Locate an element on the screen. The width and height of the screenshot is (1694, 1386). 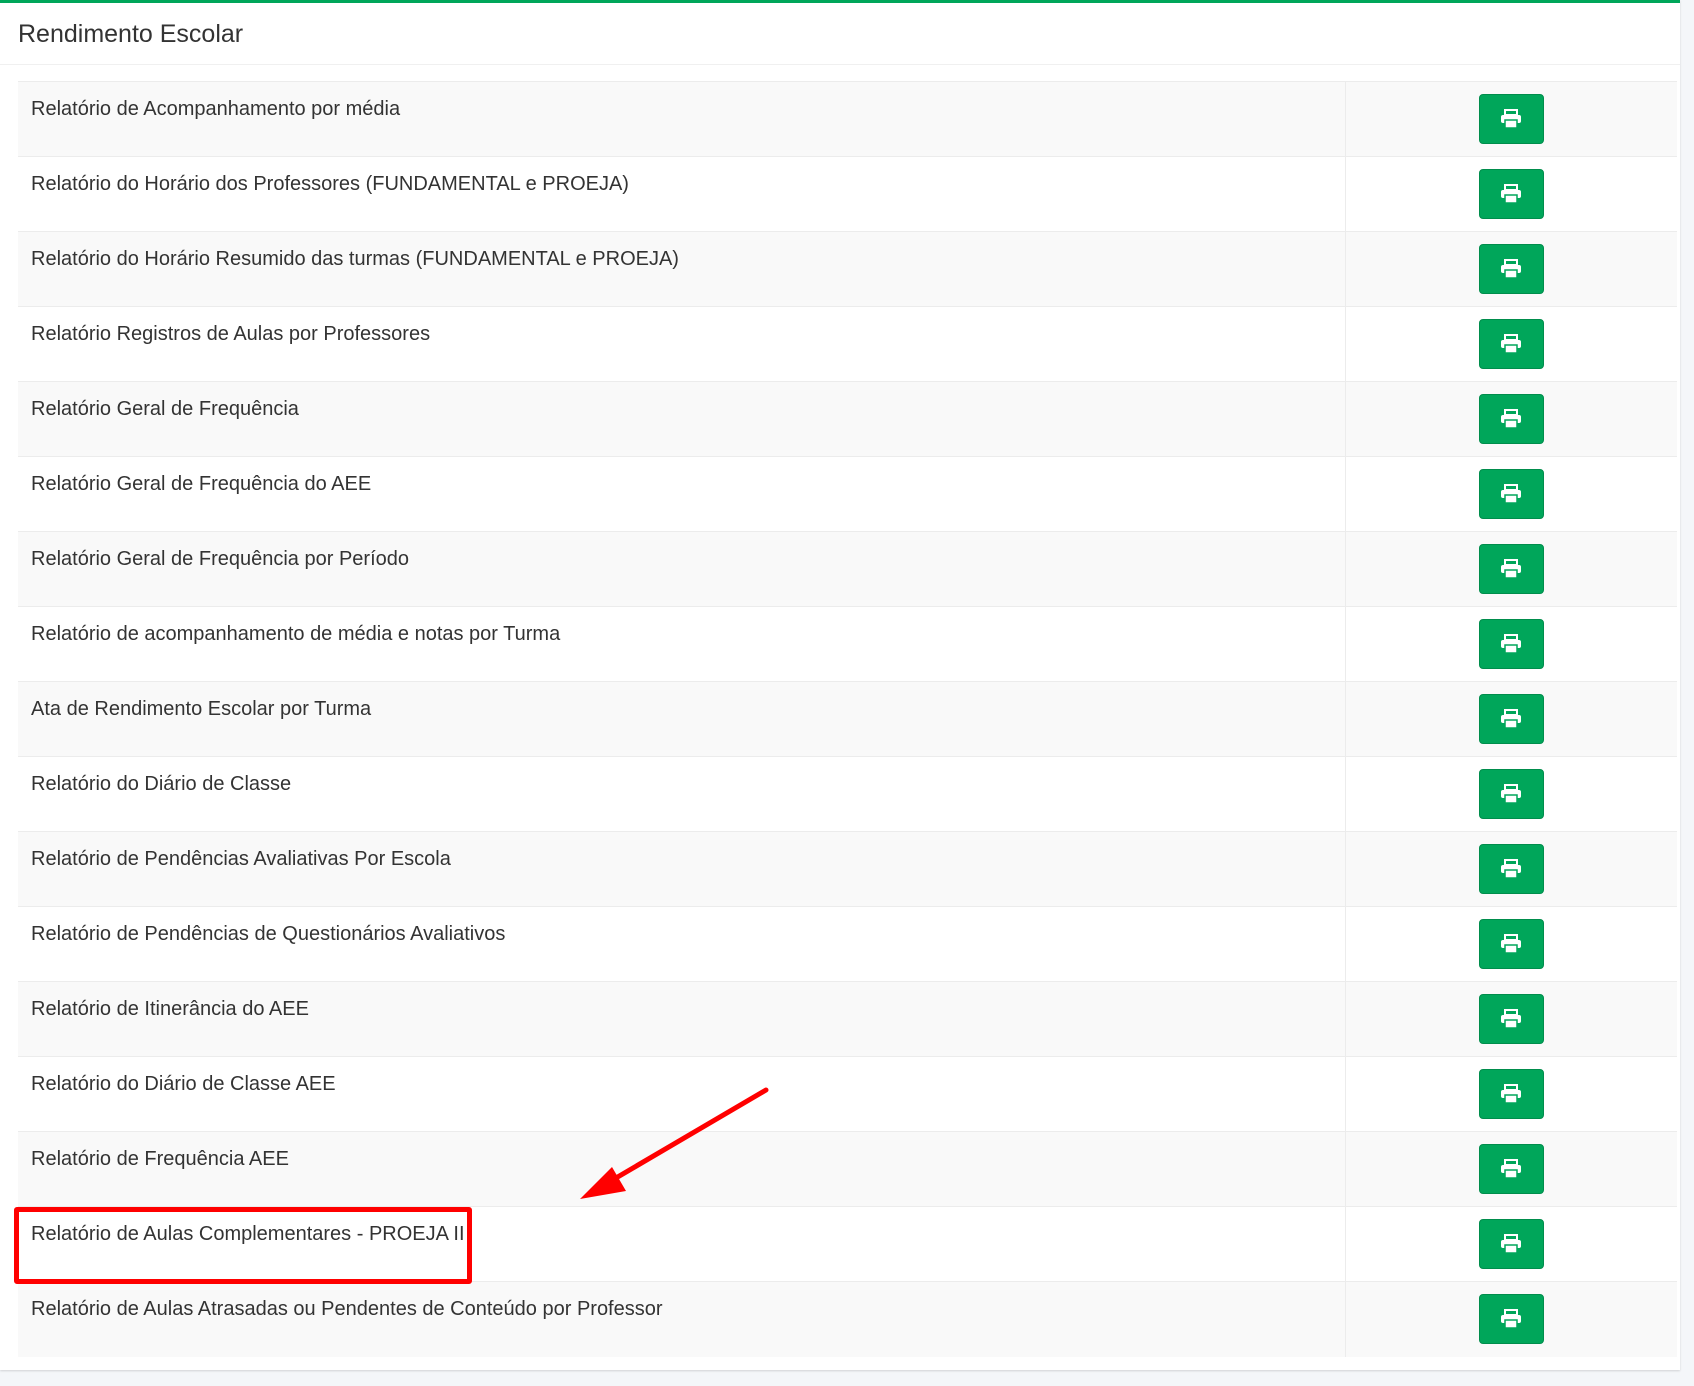
table-row: Relatório de Frequência AEE is located at coordinates (847, 1169).